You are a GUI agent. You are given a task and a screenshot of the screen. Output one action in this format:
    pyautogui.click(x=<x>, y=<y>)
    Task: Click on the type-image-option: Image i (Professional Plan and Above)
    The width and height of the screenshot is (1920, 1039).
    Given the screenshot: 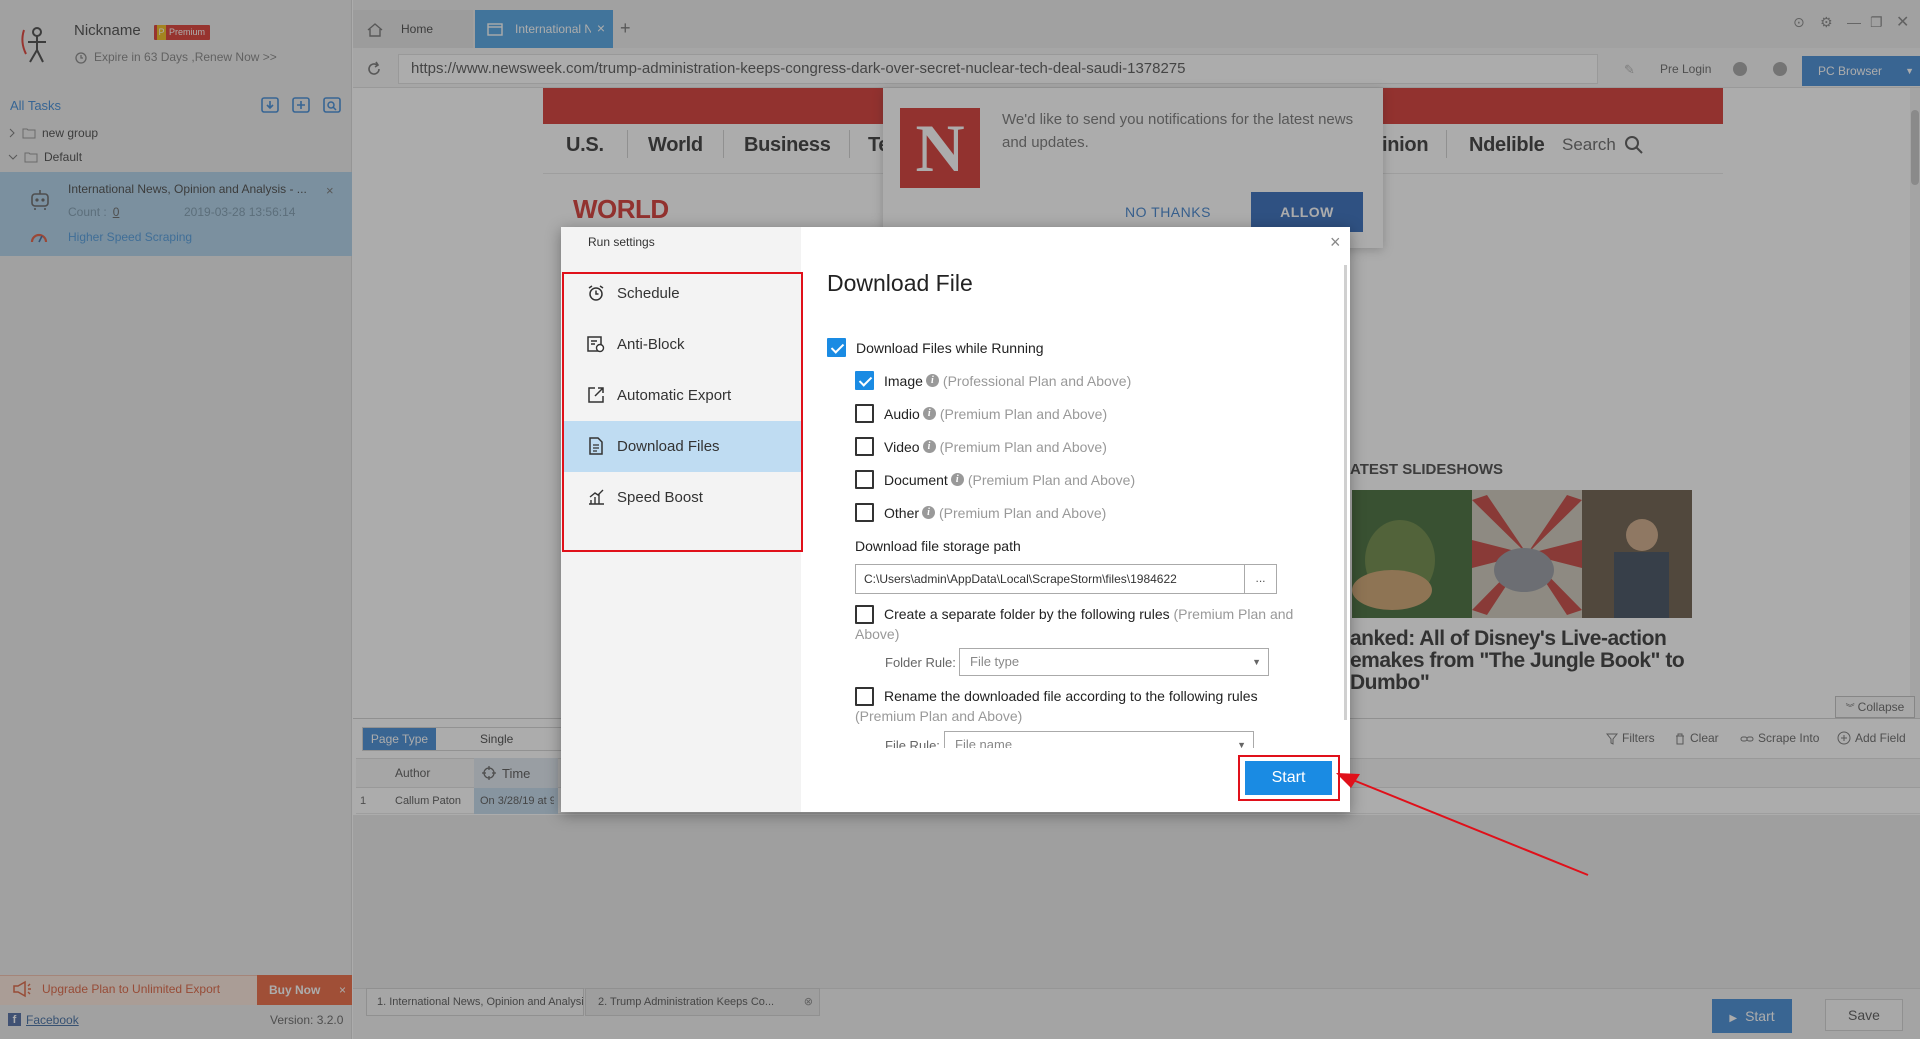 What is the action you would take?
    pyautogui.click(x=993, y=380)
    